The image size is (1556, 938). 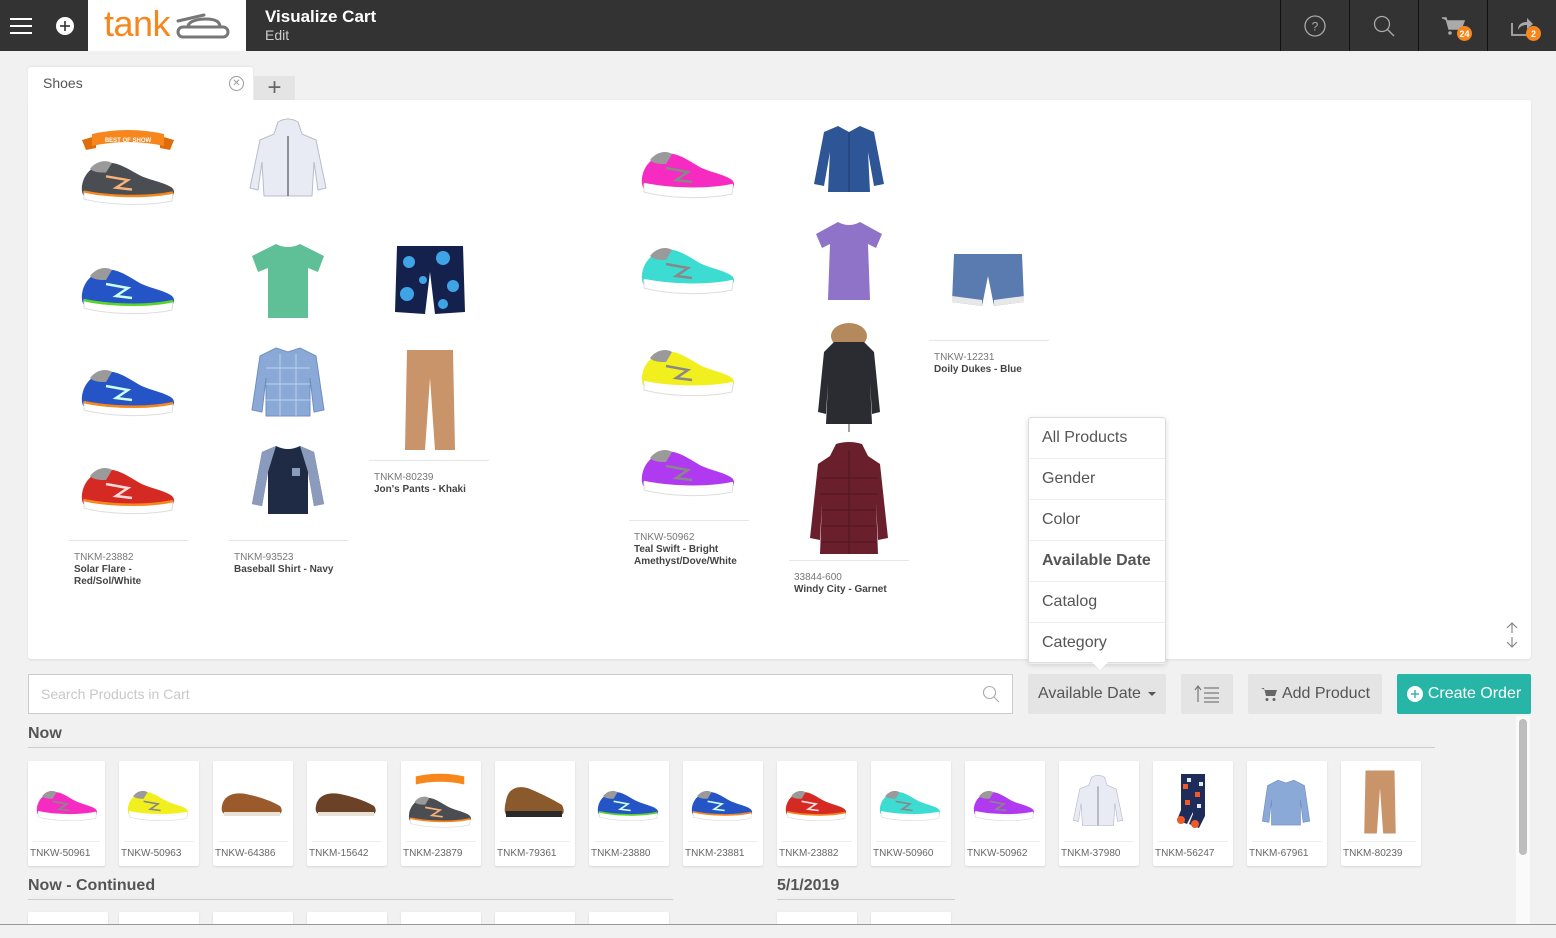 I want to click on sort-option-available-date: Available Date, so click(x=1097, y=561).